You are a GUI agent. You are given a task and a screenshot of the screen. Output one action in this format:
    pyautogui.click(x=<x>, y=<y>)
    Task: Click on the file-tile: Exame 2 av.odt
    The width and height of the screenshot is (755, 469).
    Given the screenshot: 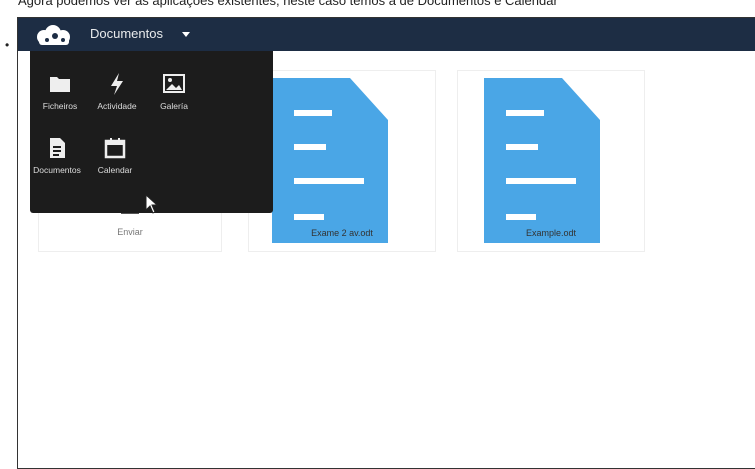 What is the action you would take?
    pyautogui.click(x=342, y=161)
    